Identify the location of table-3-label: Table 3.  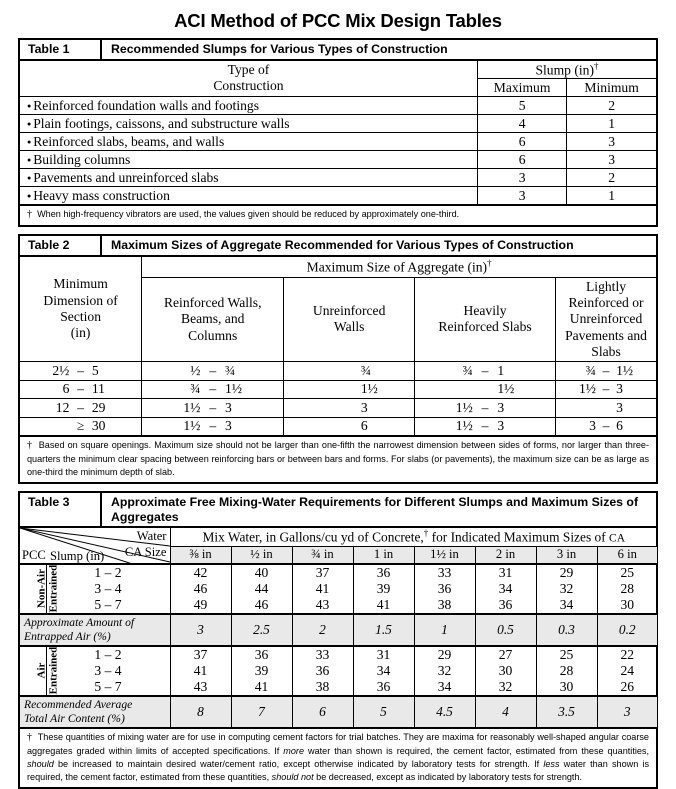
(61, 510).